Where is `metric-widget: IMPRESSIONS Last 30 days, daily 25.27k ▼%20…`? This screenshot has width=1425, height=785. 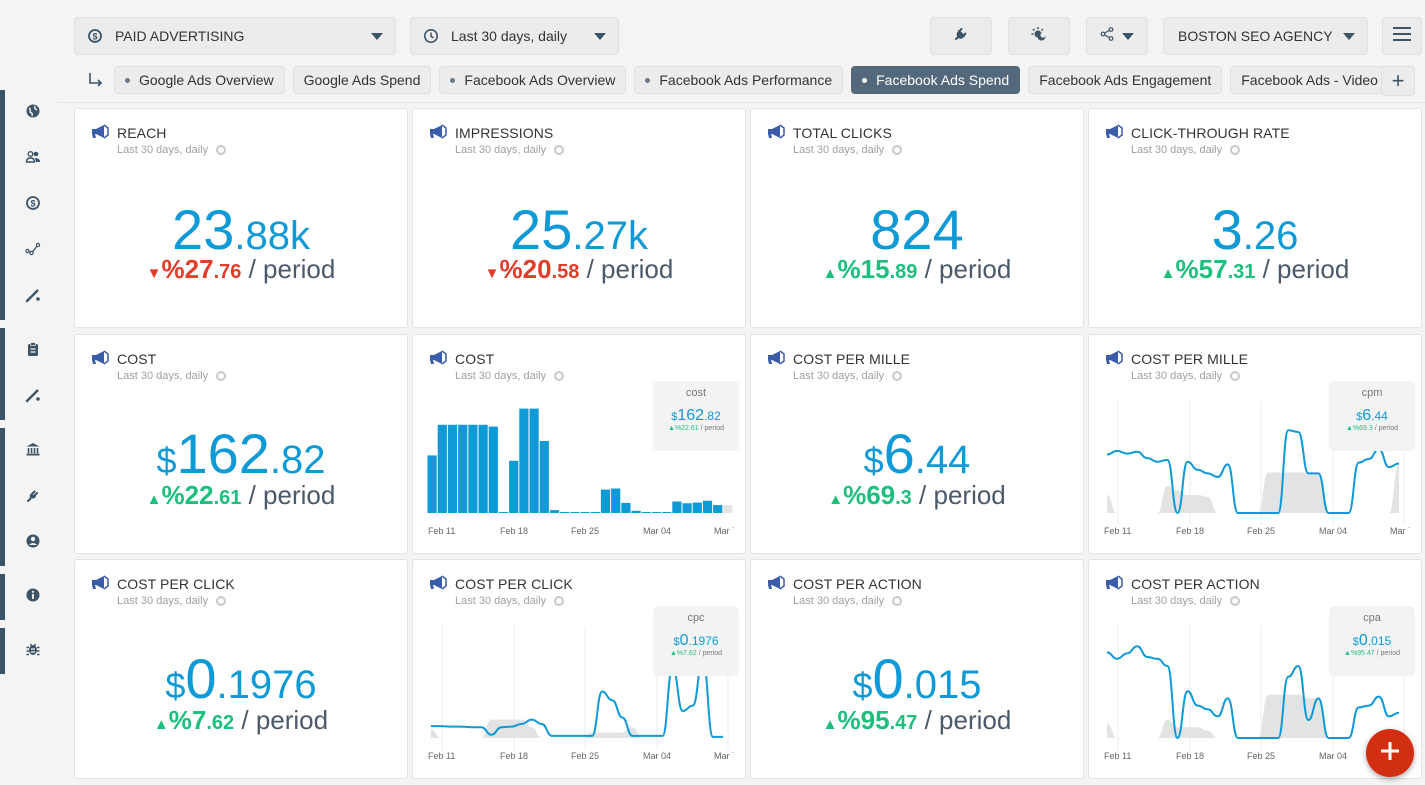
metric-widget: IMPRESSIONS Last 30 days, daily 25.27k ▼%20… is located at coordinates (579, 218).